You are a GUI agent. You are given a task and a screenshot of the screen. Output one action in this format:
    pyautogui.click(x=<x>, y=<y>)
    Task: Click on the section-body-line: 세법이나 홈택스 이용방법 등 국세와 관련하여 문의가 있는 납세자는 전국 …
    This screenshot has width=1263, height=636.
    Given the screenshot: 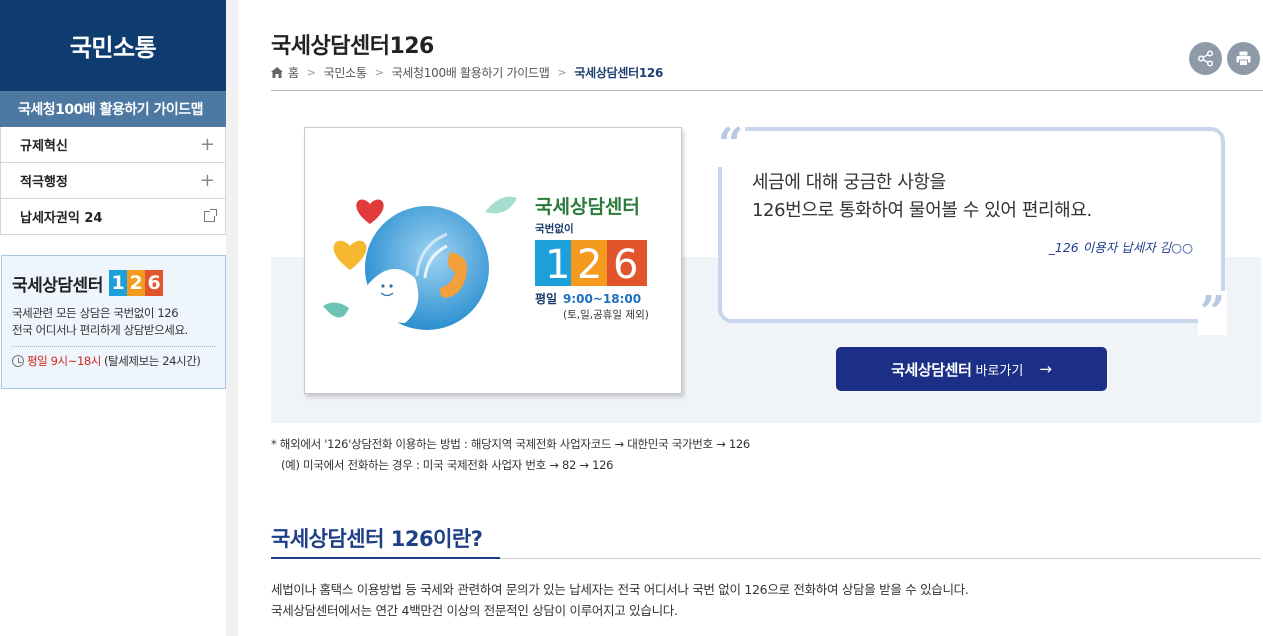 What is the action you would take?
    pyautogui.click(x=620, y=589)
    